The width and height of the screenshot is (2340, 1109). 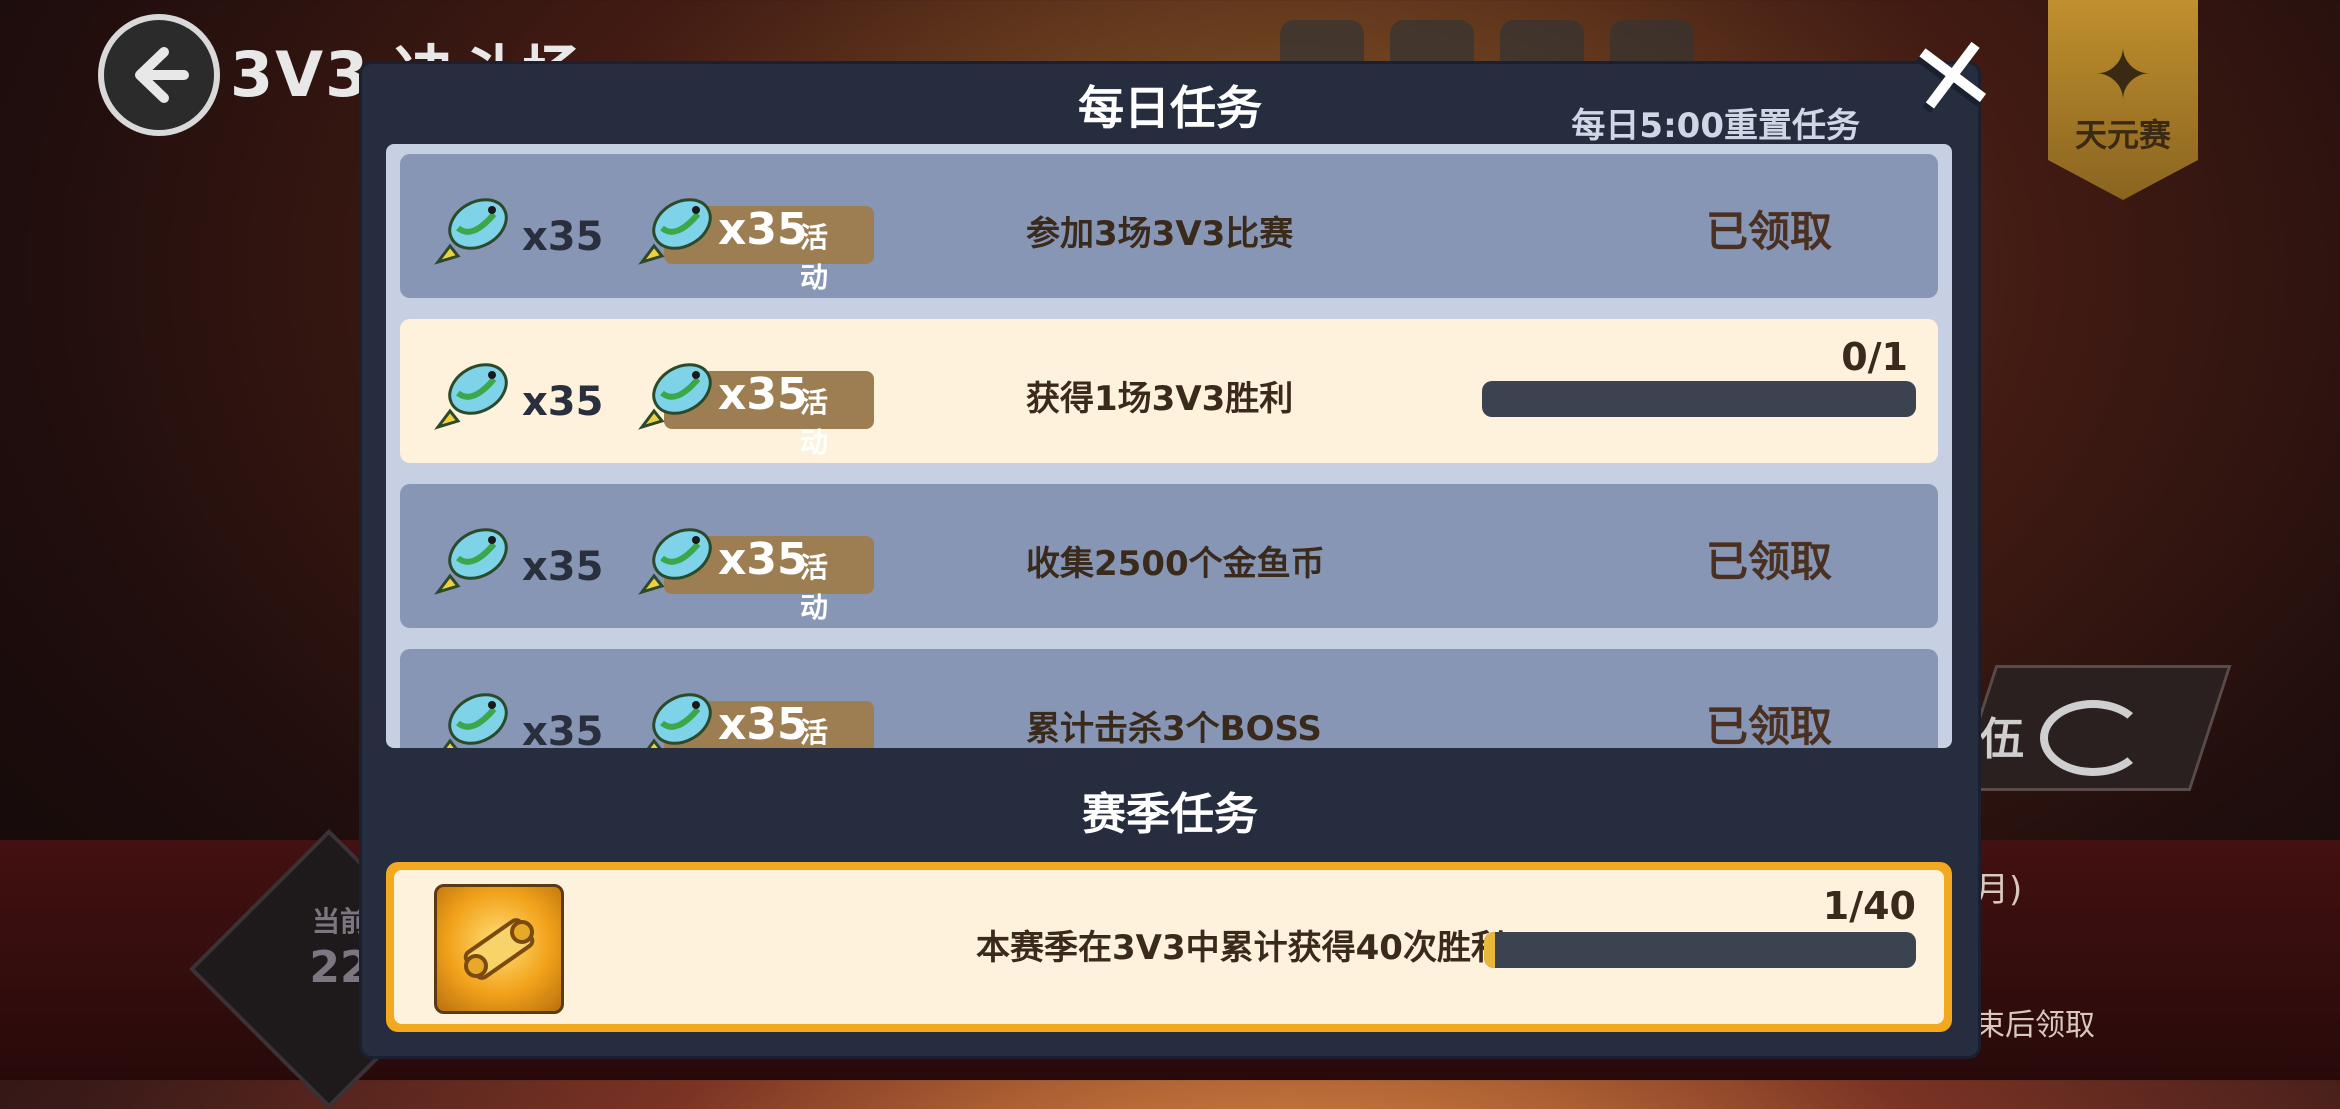 What do you see at coordinates (2122, 135) in the screenshot?
I see `tianyuan-label: 天元赛` at bounding box center [2122, 135].